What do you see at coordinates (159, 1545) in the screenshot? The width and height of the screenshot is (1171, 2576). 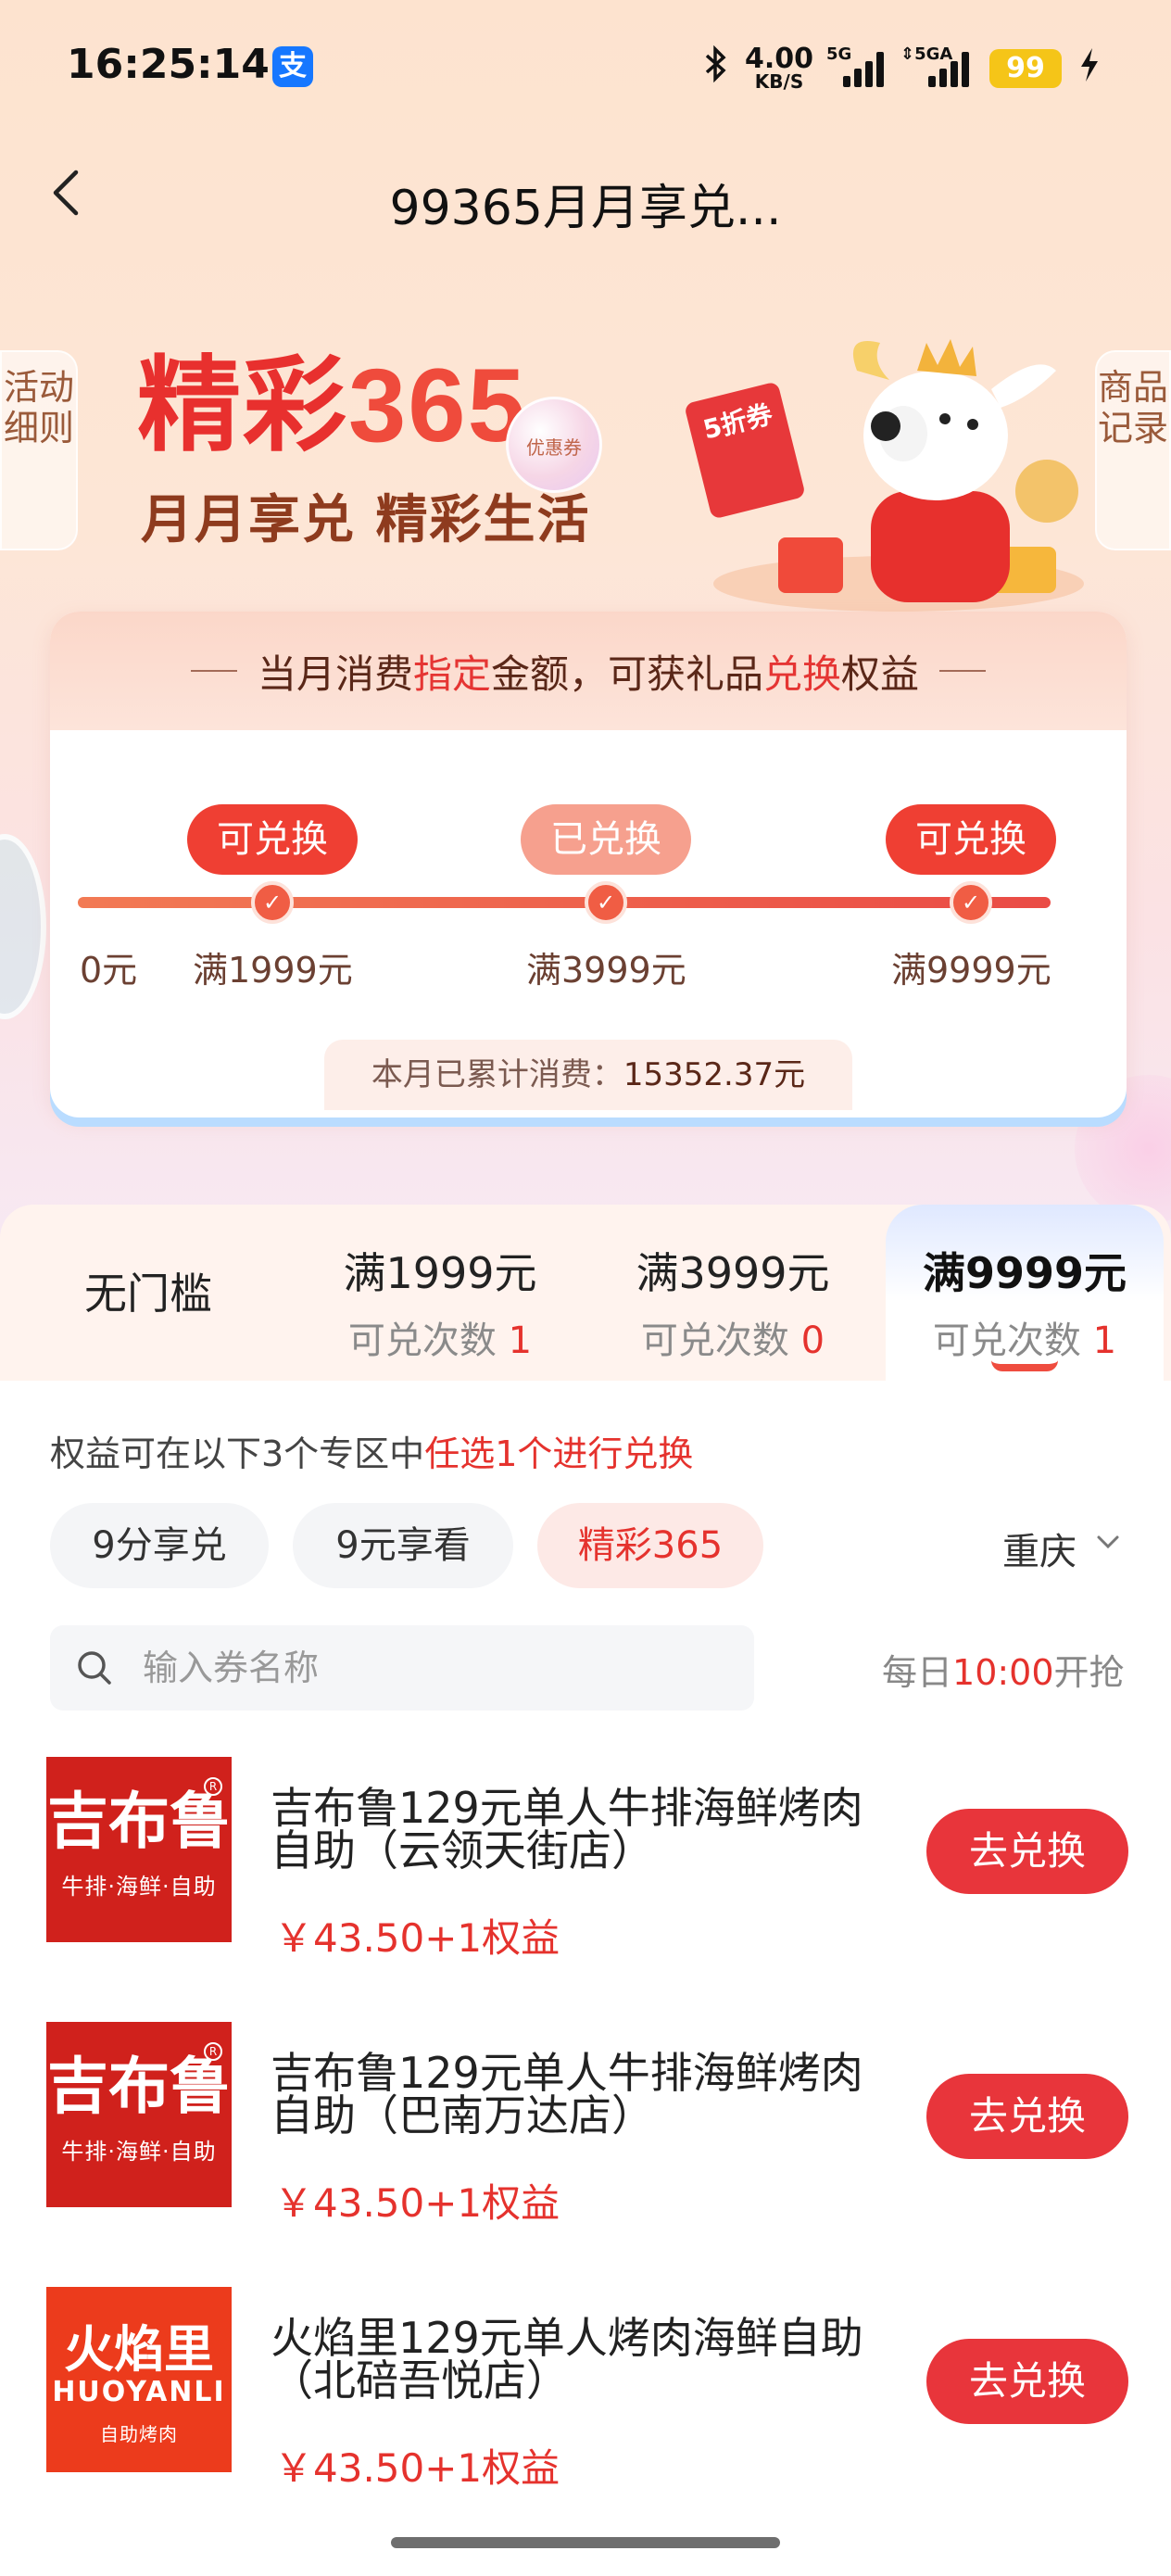 I see `zone-chip-9fen: 9分享兑` at bounding box center [159, 1545].